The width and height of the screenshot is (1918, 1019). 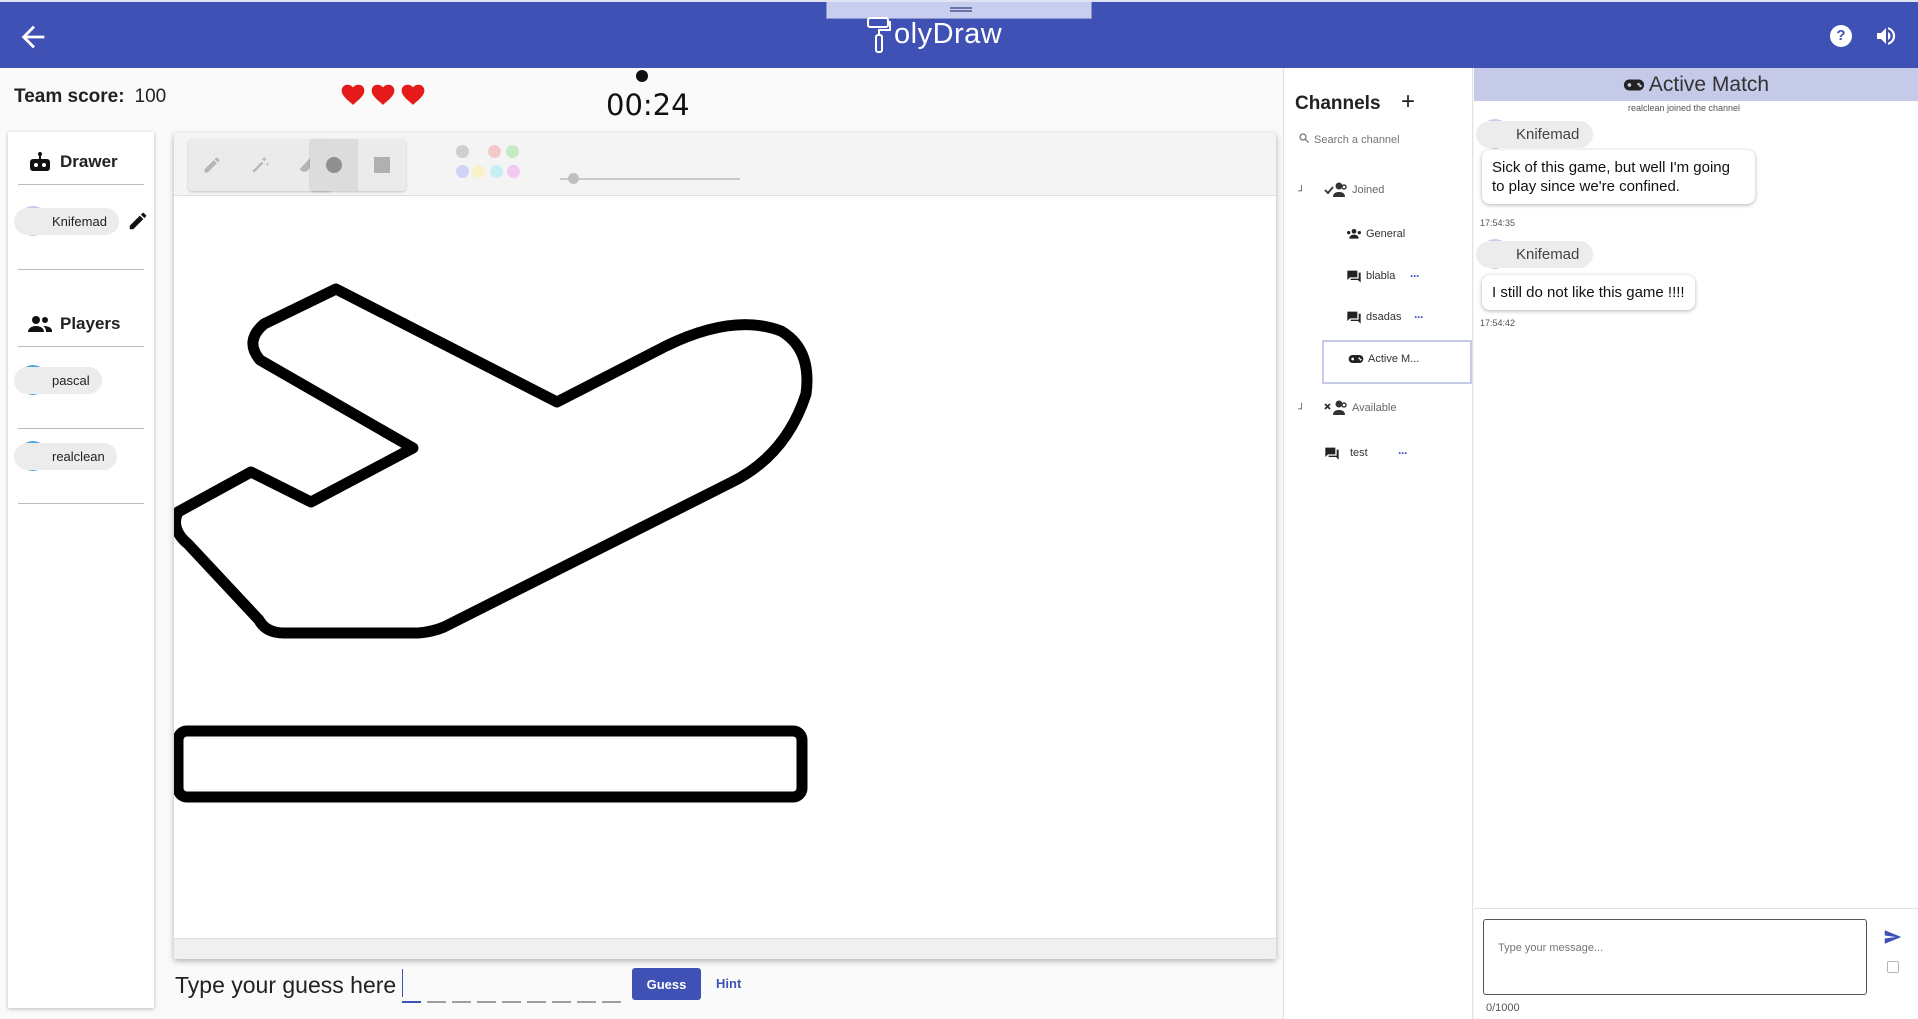 What do you see at coordinates (1893, 967) in the screenshot?
I see `emoji-icon` at bounding box center [1893, 967].